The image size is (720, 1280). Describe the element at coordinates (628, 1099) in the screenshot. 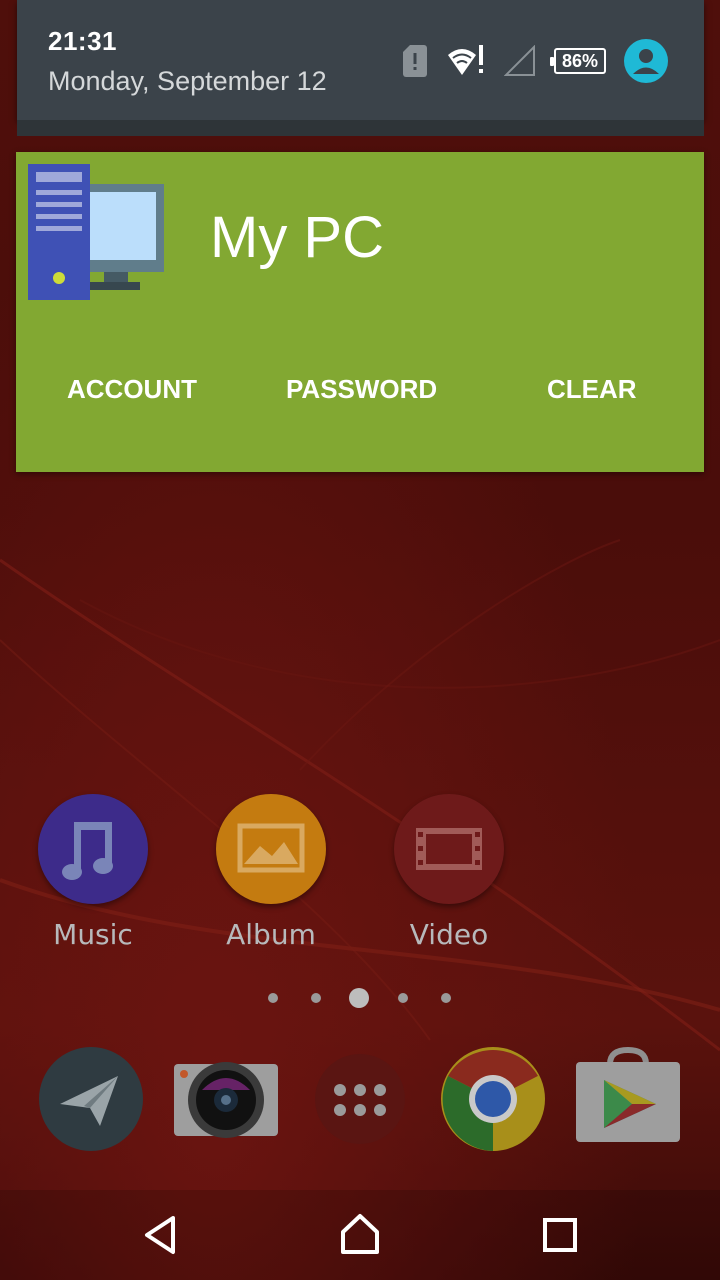

I see `play-store-icon` at that location.